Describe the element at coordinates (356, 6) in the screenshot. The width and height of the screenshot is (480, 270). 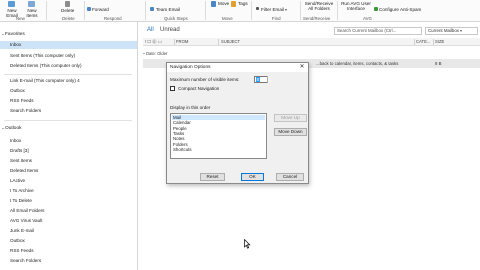
I see `run-avg-button: Run AVG User Interface` at that location.